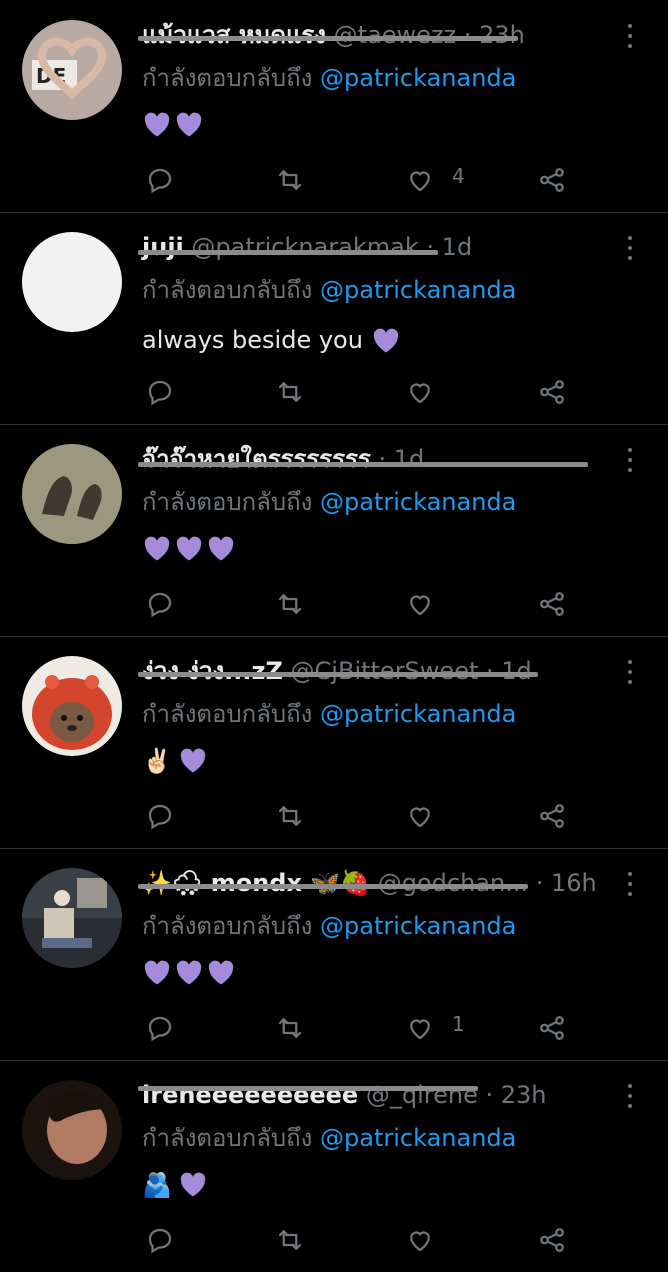 Image resolution: width=668 pixels, height=1272 pixels. What do you see at coordinates (157, 1185) in the screenshot?
I see `emoji-prefix: 🫂` at bounding box center [157, 1185].